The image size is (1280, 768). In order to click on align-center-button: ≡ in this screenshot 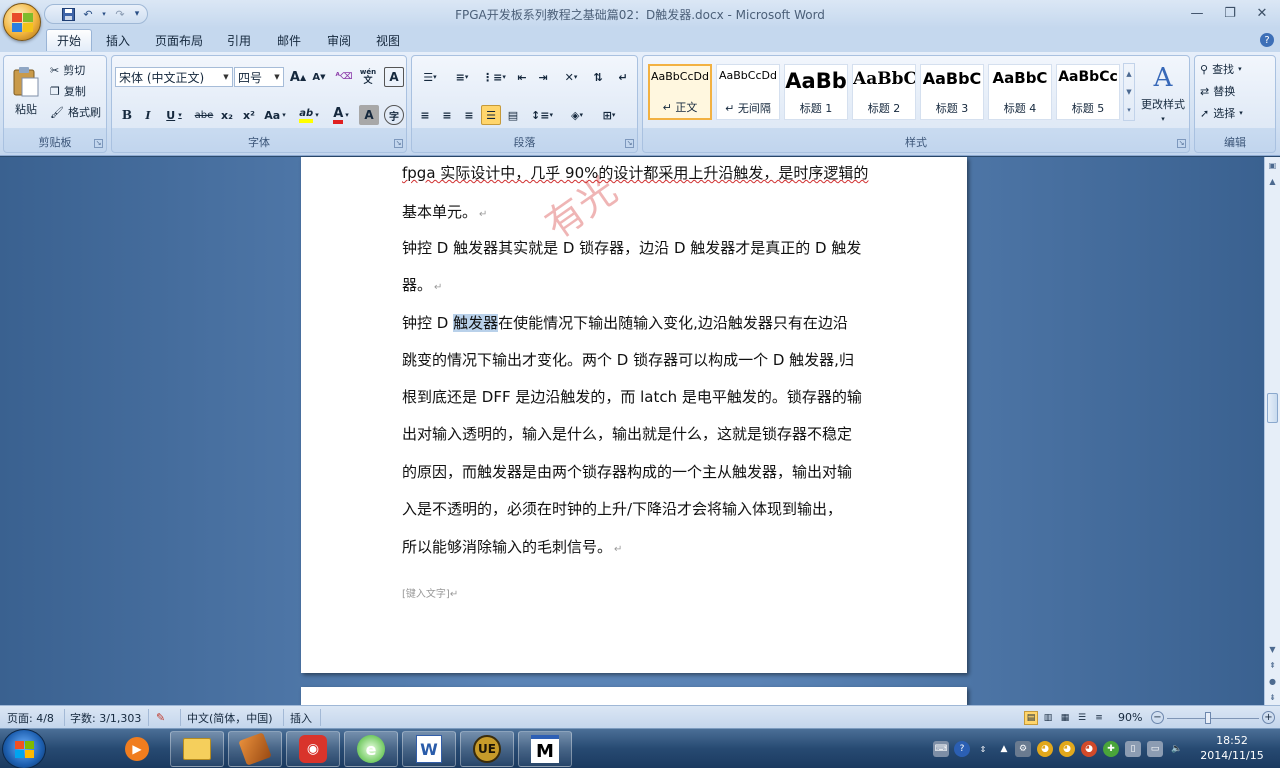, I will do `click(447, 115)`.